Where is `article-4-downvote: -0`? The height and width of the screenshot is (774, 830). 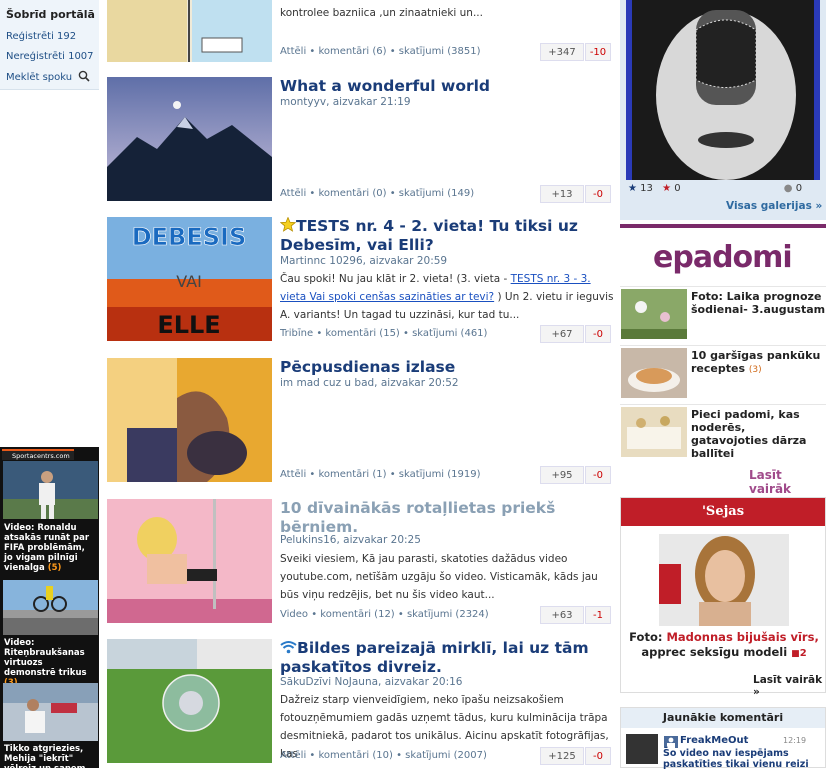 article-4-downvote: -0 is located at coordinates (598, 475).